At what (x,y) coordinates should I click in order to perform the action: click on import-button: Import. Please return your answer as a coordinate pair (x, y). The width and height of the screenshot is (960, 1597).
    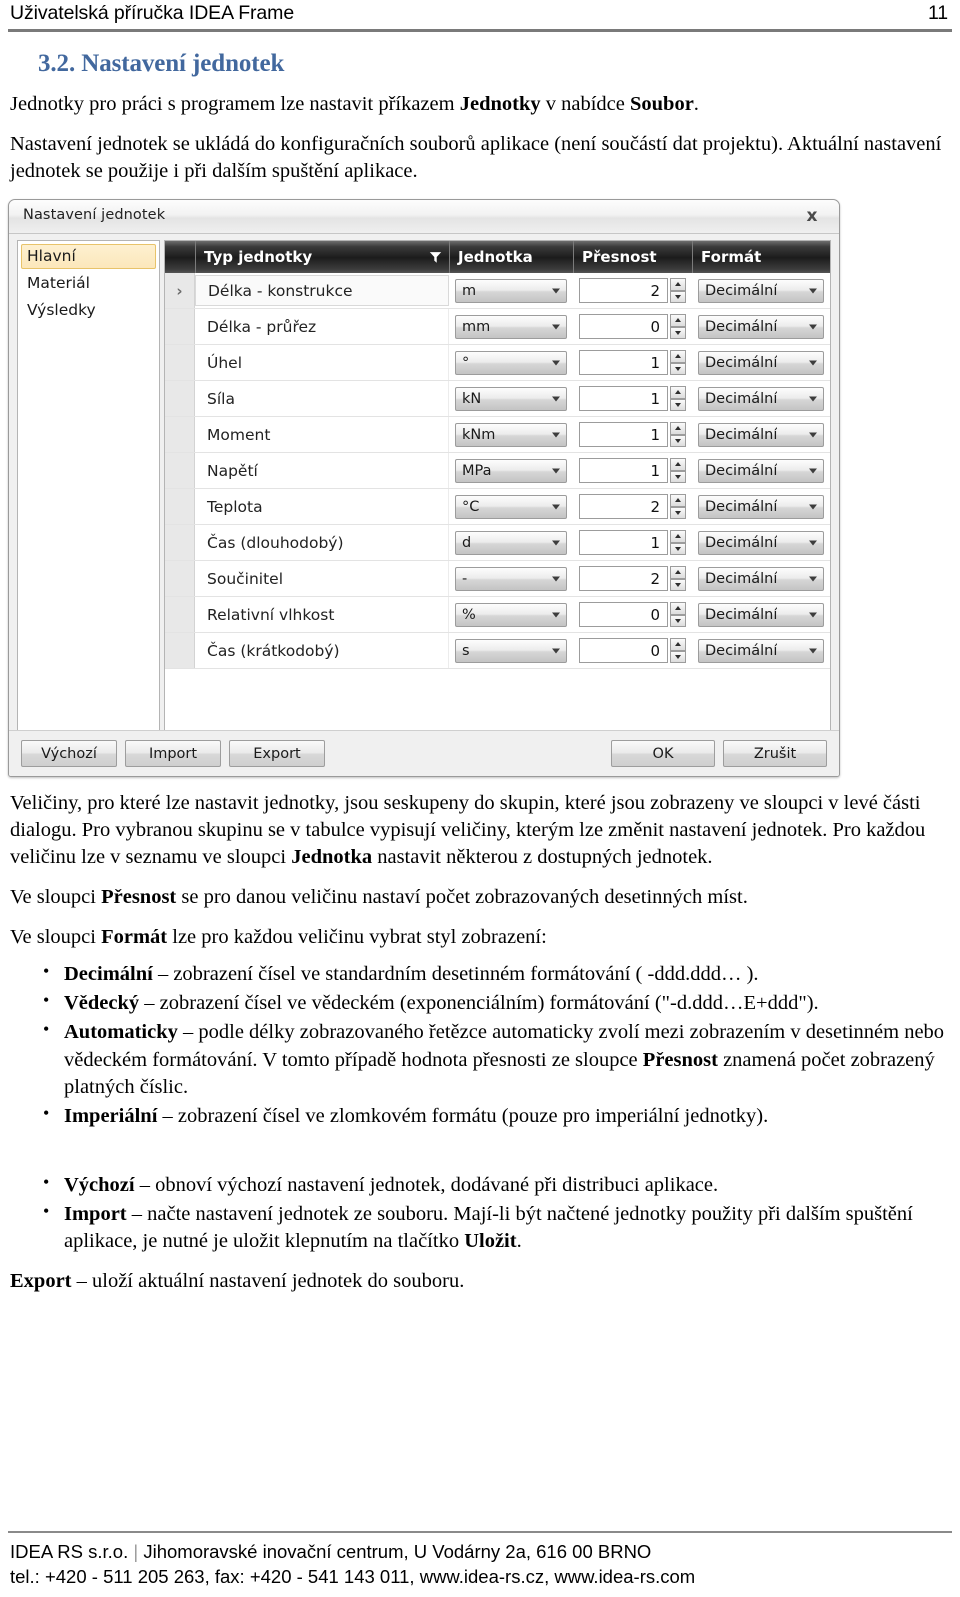
    Looking at the image, I should click on (173, 754).